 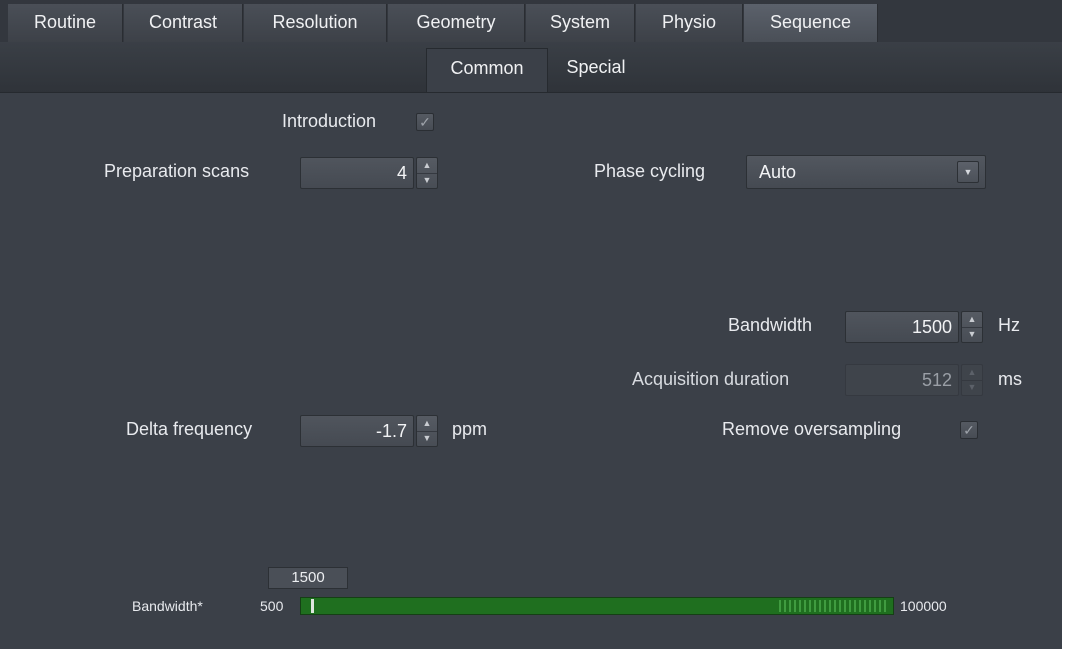 What do you see at coordinates (689, 23) in the screenshot?
I see `tab-physio: Physio` at bounding box center [689, 23].